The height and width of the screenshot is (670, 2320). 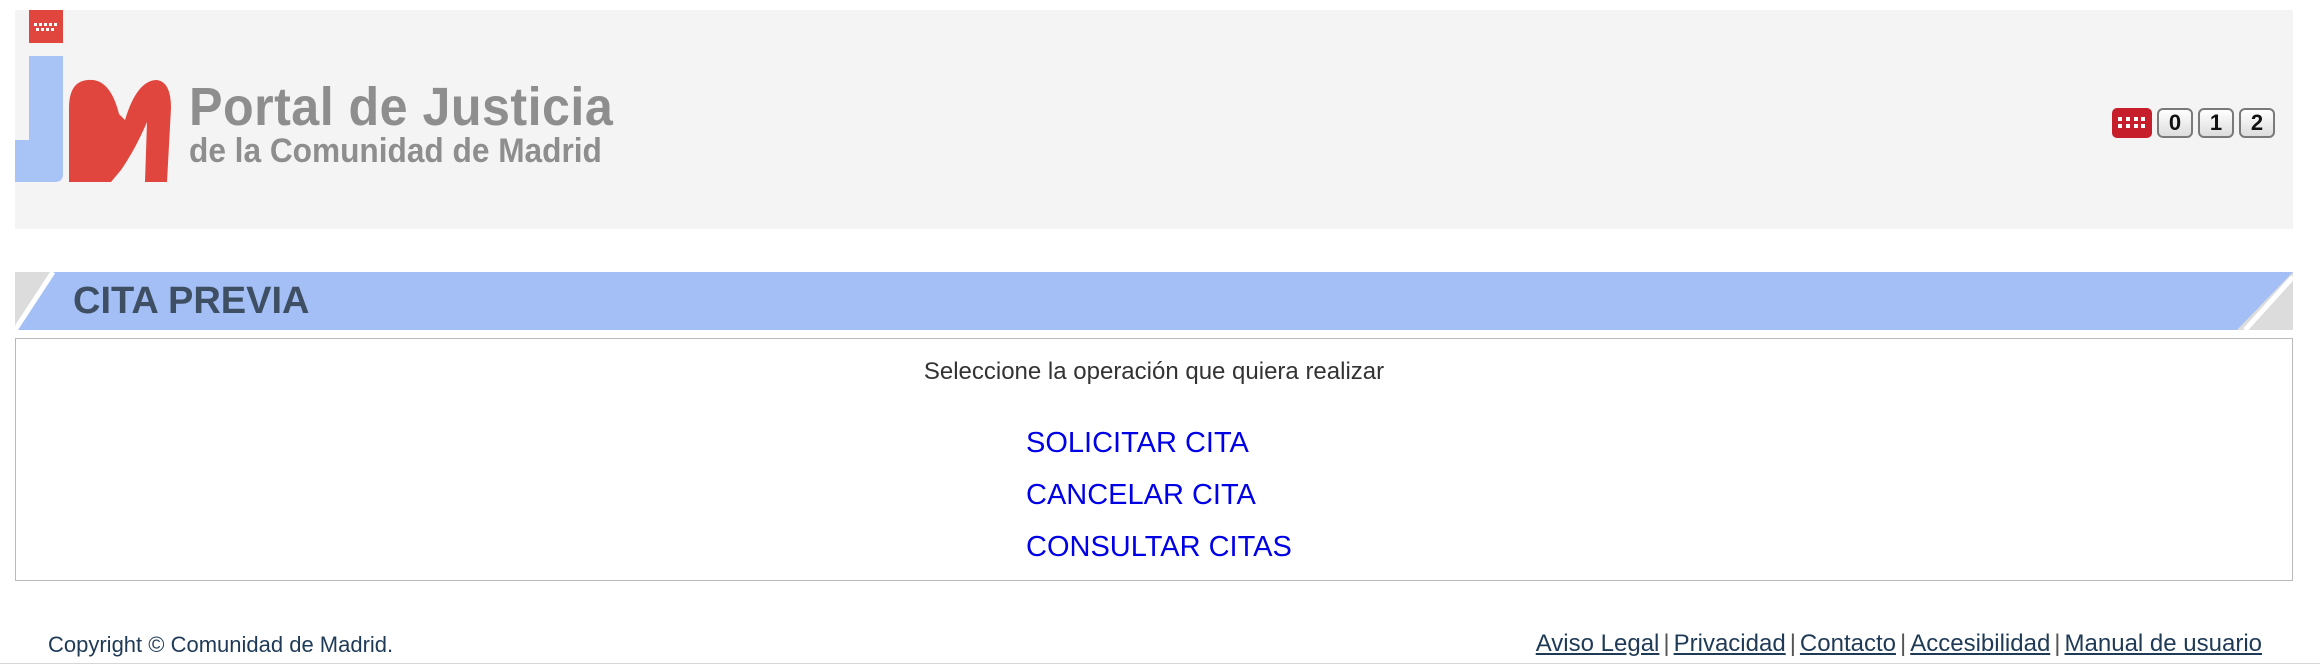 I want to click on badge-digit: 1, so click(x=2216, y=123).